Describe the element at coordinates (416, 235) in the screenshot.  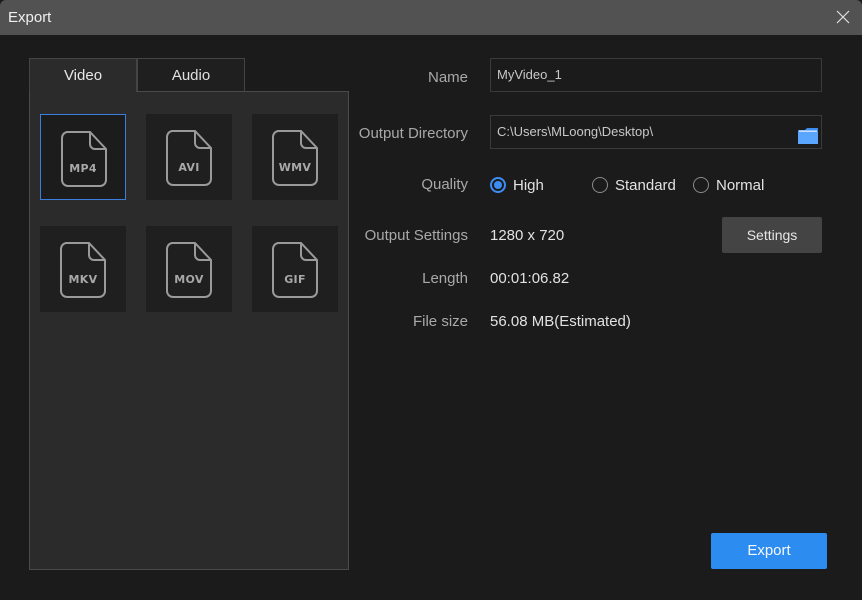
I see `output-settings-label: Output Settings` at that location.